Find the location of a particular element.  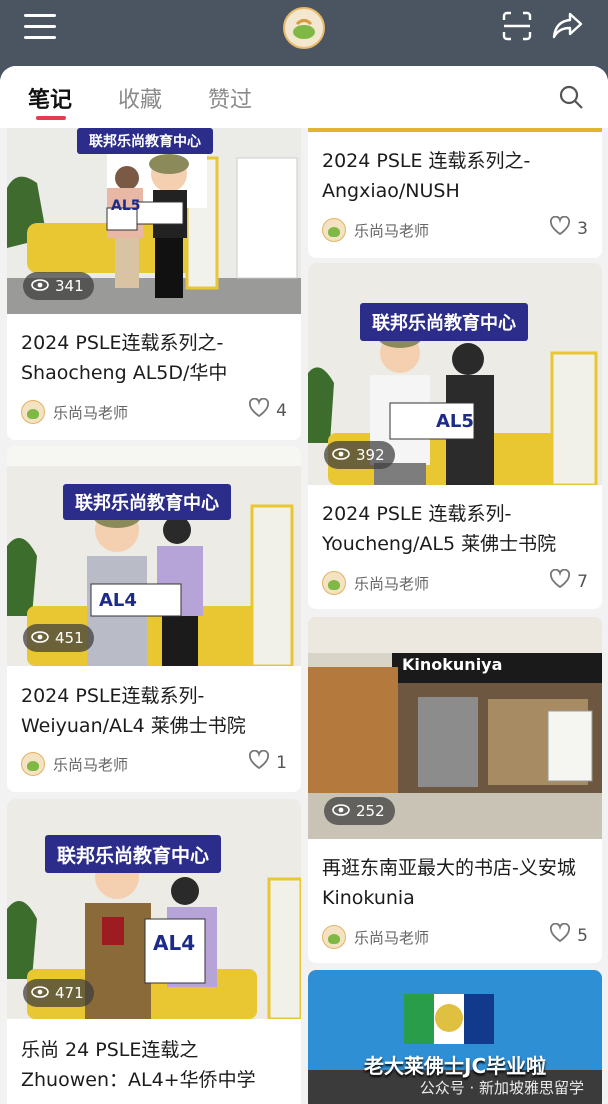

like-count: 4 is located at coordinates (281, 410).